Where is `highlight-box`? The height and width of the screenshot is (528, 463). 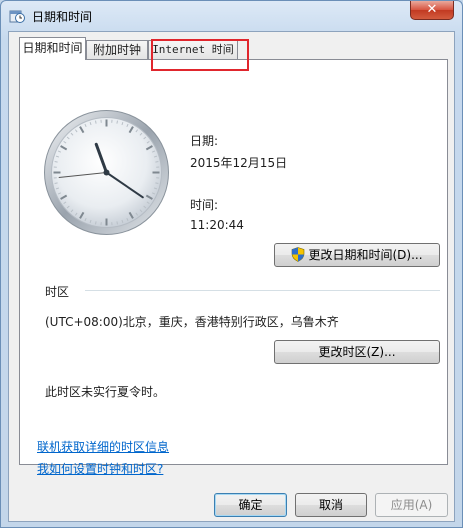
highlight-box is located at coordinates (200, 55).